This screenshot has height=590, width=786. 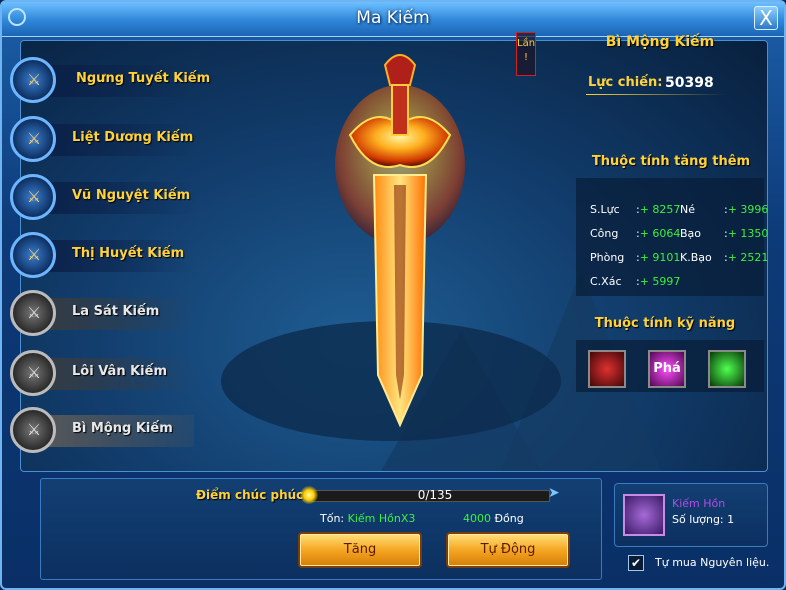 I want to click on stat-row: C.Xác, so click(x=606, y=281).